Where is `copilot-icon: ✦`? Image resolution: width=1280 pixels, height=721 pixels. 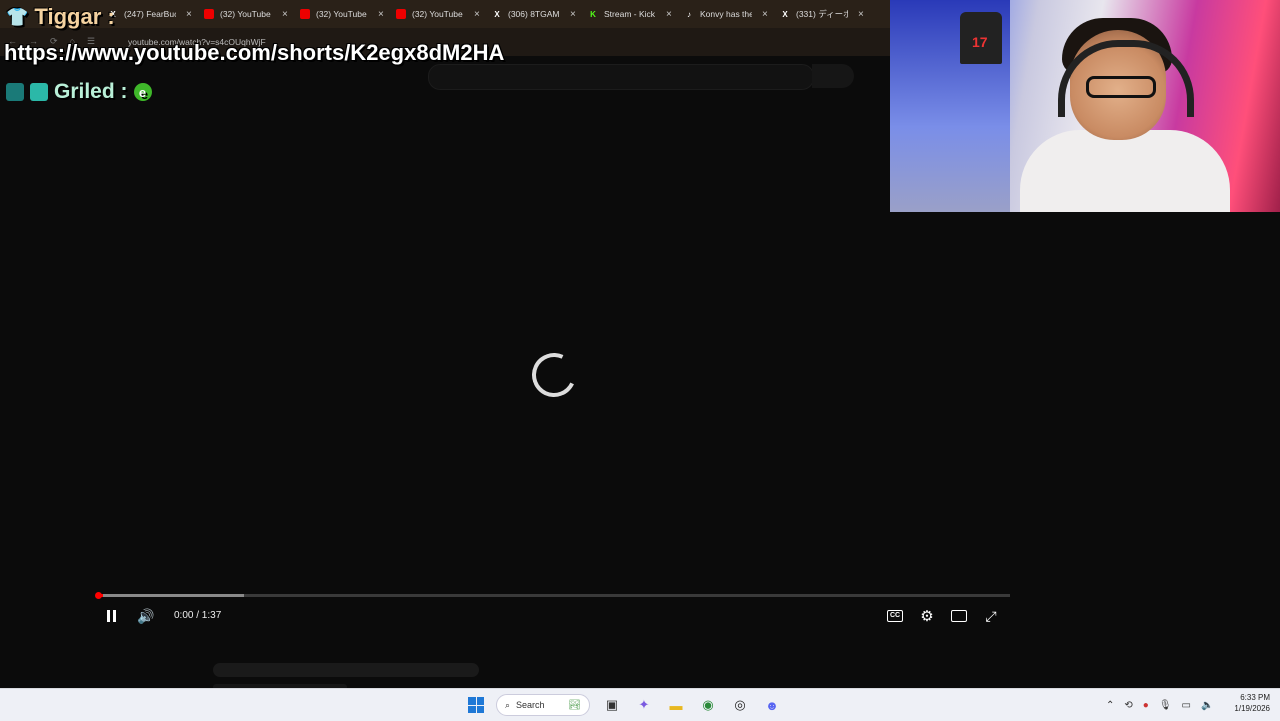
copilot-icon: ✦ is located at coordinates (644, 705).